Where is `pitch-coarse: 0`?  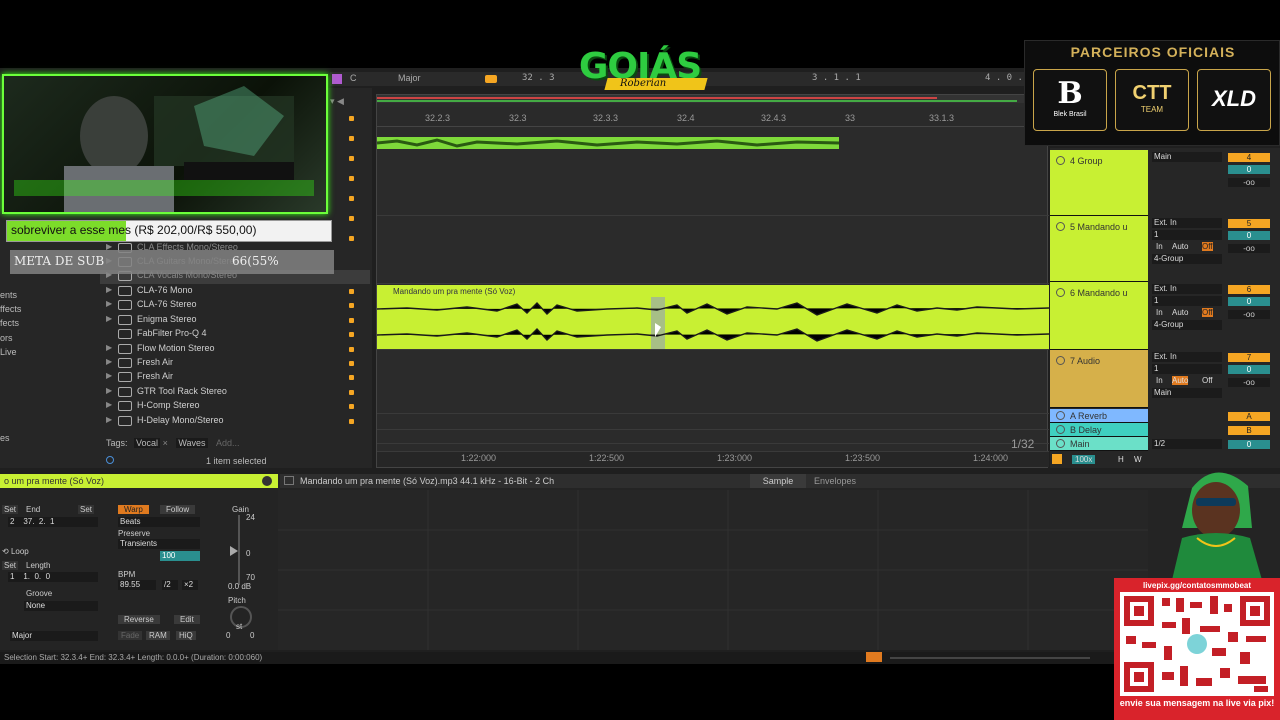
pitch-coarse: 0 is located at coordinates (228, 635).